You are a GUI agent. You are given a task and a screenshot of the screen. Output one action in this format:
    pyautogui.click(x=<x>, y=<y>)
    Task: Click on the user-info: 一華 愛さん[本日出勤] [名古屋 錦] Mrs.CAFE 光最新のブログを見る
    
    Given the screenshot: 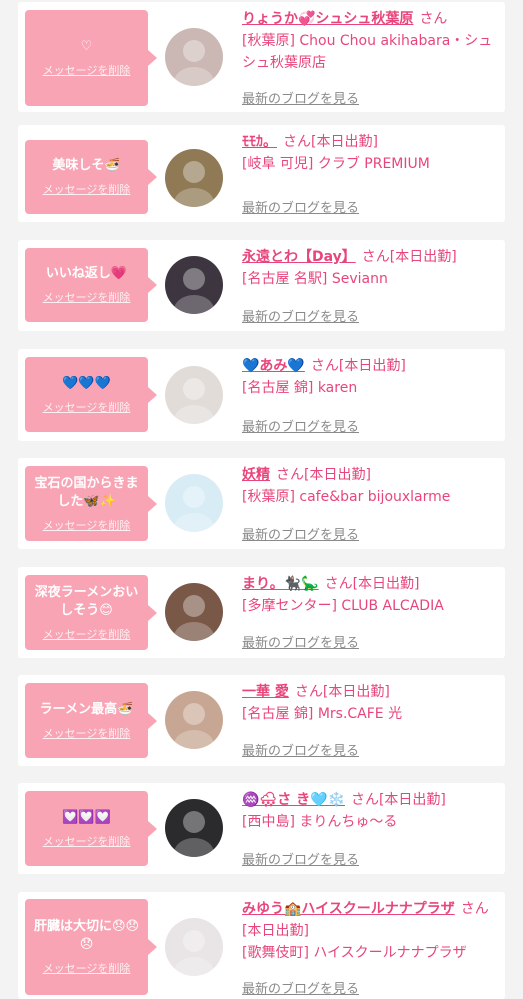 What is the action you would take?
    pyautogui.click(x=369, y=723)
    